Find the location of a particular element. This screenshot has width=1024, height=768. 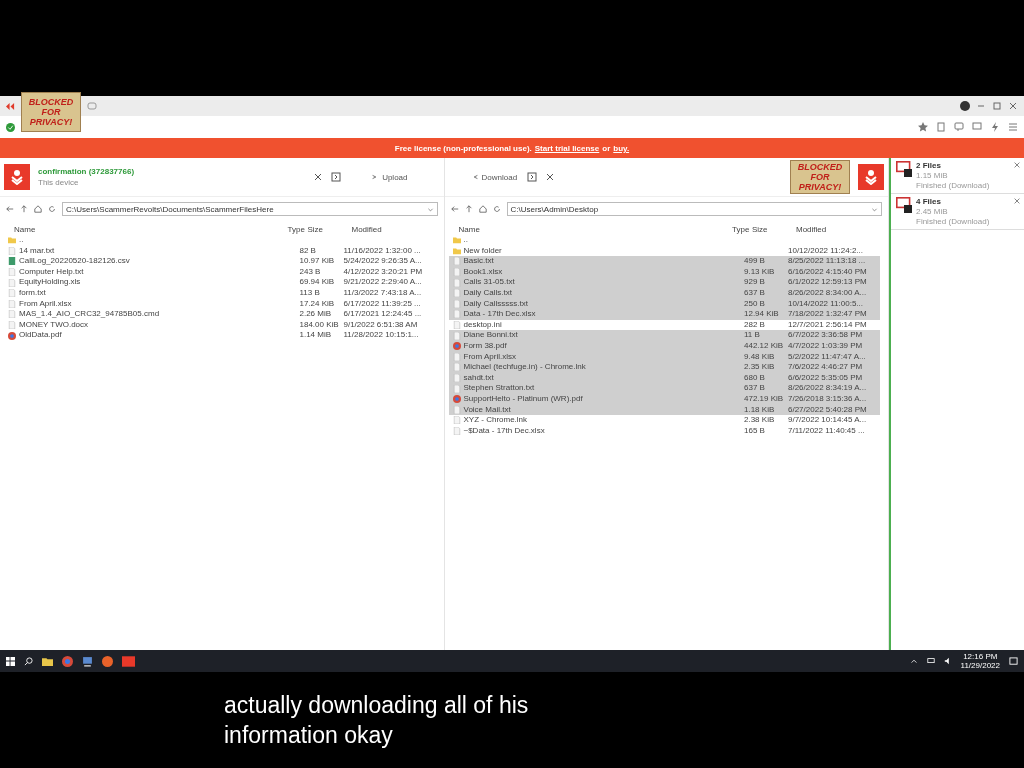

file-row: sahdt.txt 680 B 6/6/2022 5:35:05 PM is located at coordinates (664, 378).